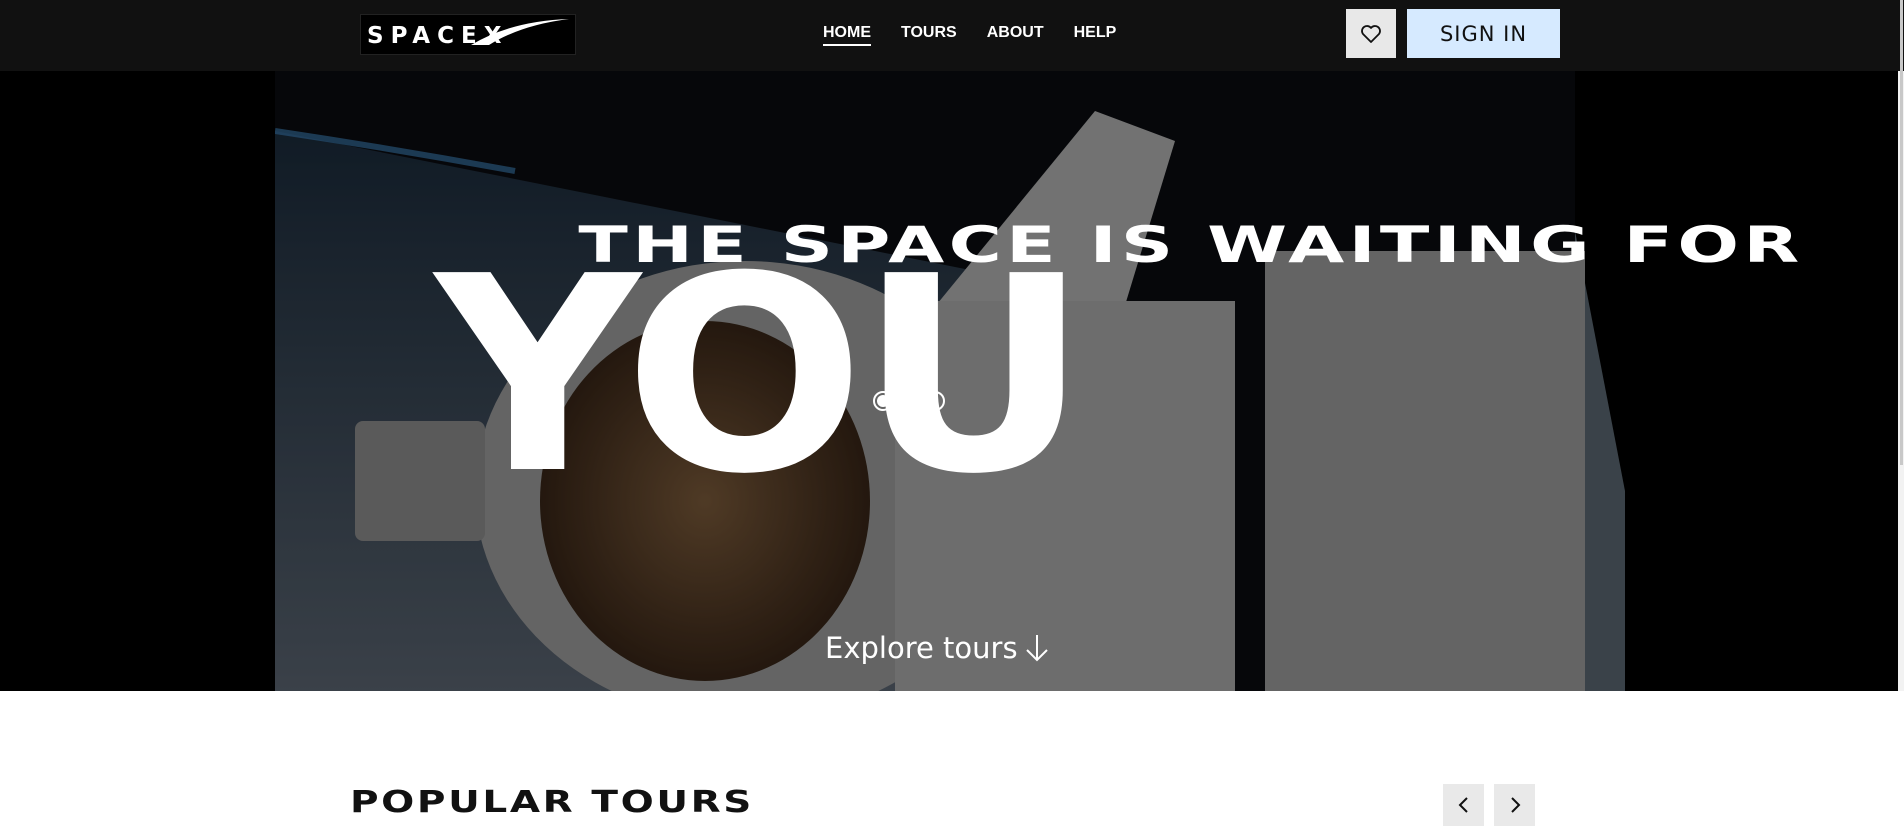 This screenshot has width=1904, height=836. What do you see at coordinates (921, 648) in the screenshot?
I see `explore-tours-label: Explore tours` at bounding box center [921, 648].